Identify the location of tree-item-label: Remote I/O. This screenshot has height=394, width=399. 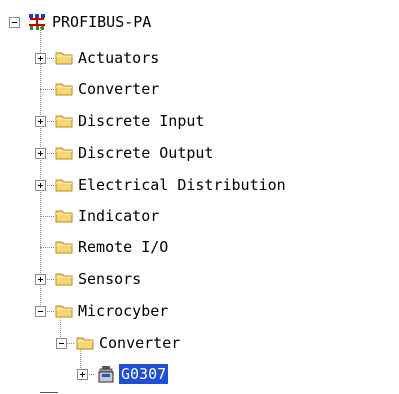
(123, 247).